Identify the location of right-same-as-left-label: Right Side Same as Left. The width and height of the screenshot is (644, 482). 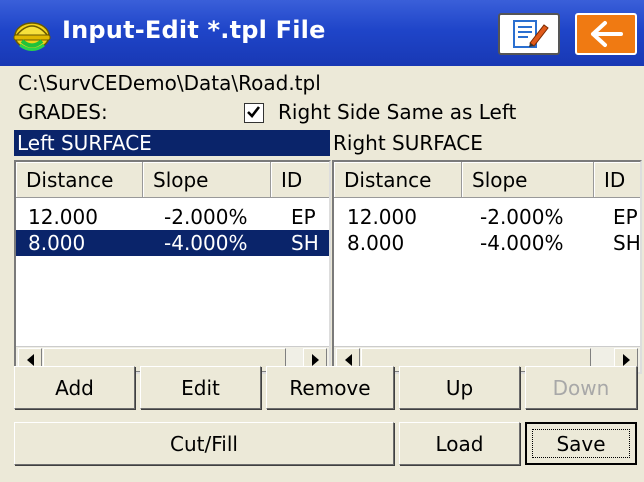
(397, 112).